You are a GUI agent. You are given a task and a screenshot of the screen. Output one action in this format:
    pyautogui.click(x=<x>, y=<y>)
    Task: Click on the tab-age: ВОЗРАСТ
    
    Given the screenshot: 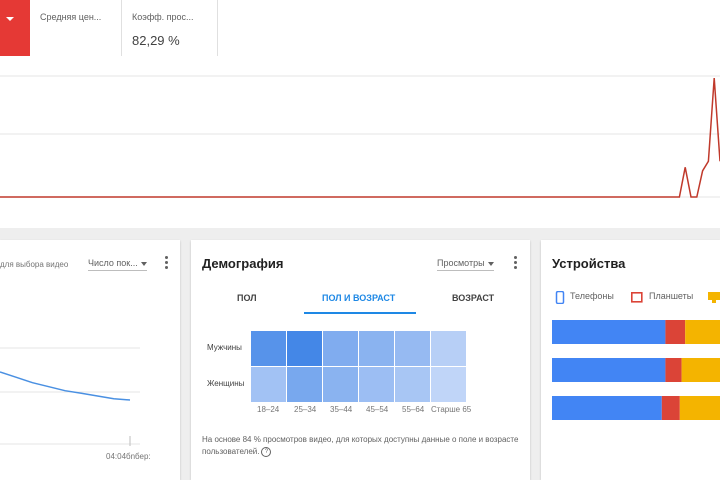 What is the action you would take?
    pyautogui.click(x=473, y=298)
    